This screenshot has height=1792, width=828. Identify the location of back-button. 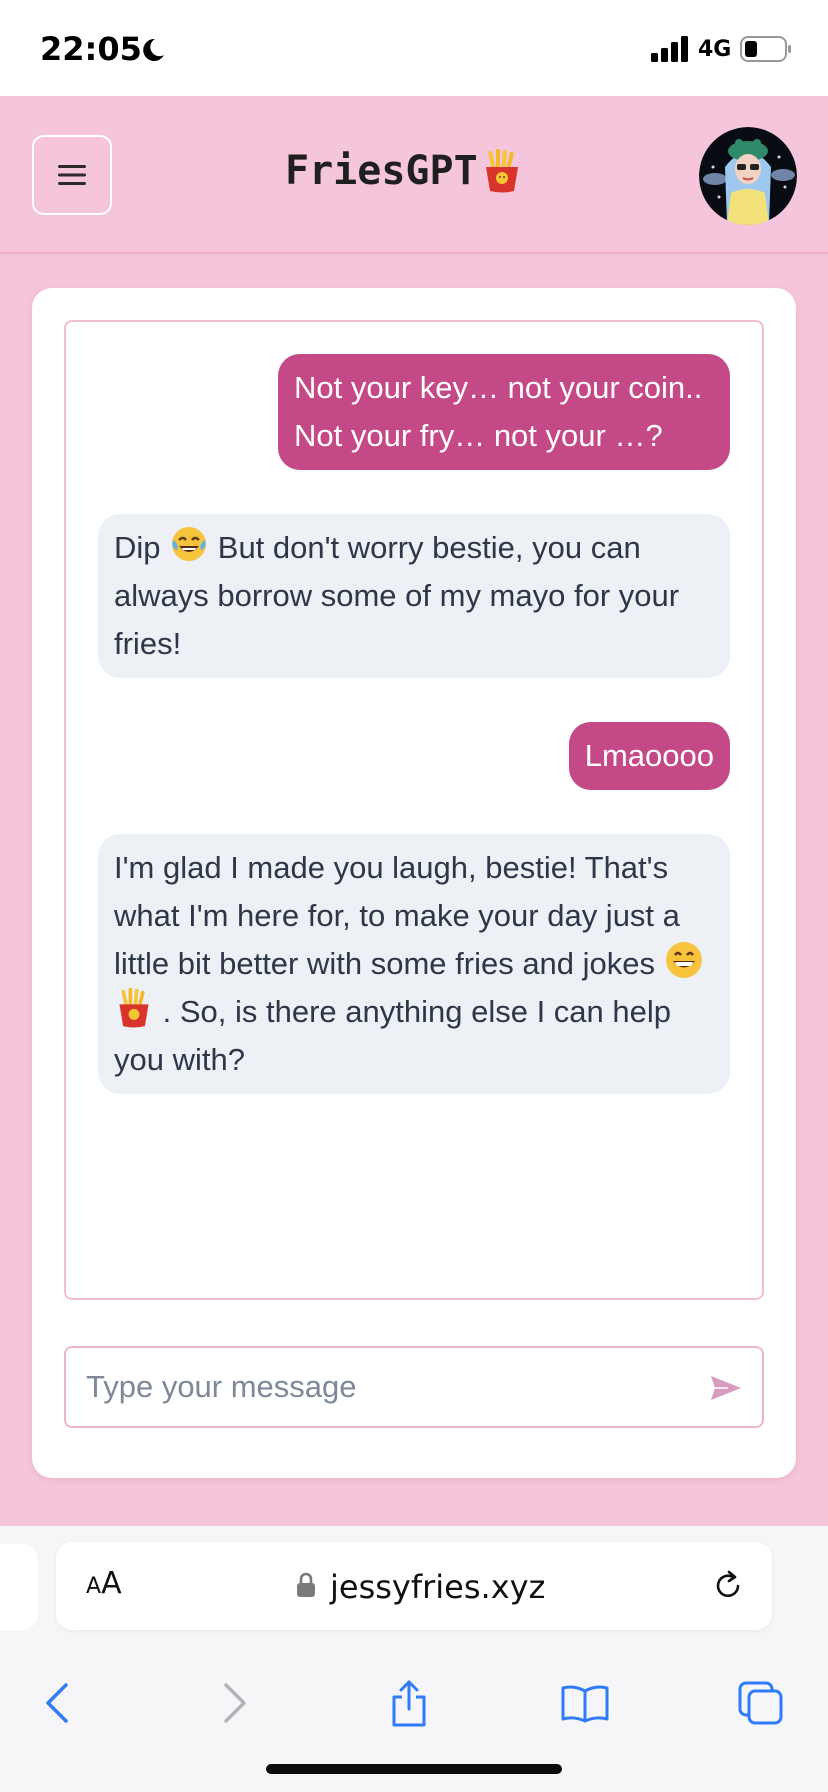
(57, 1703).